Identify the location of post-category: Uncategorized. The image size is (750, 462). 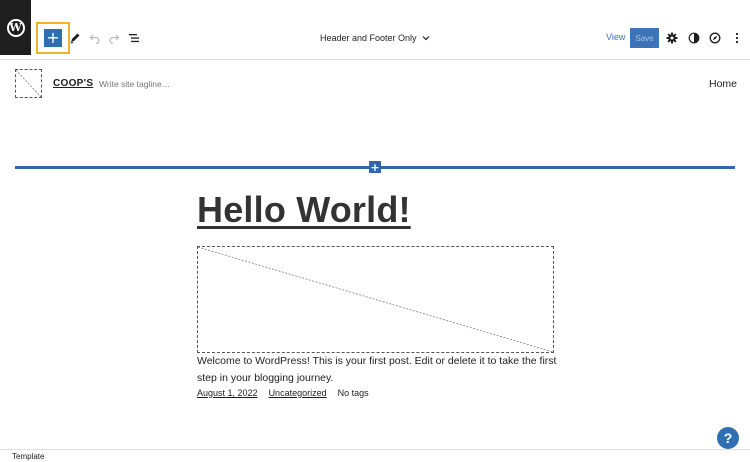
(298, 393).